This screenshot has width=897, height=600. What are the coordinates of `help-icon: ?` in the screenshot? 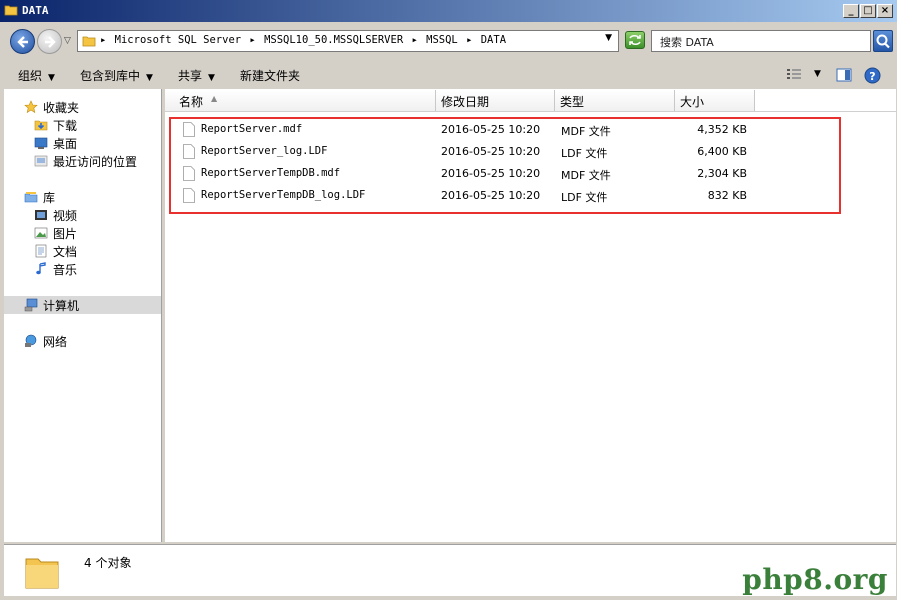 It's located at (872, 75).